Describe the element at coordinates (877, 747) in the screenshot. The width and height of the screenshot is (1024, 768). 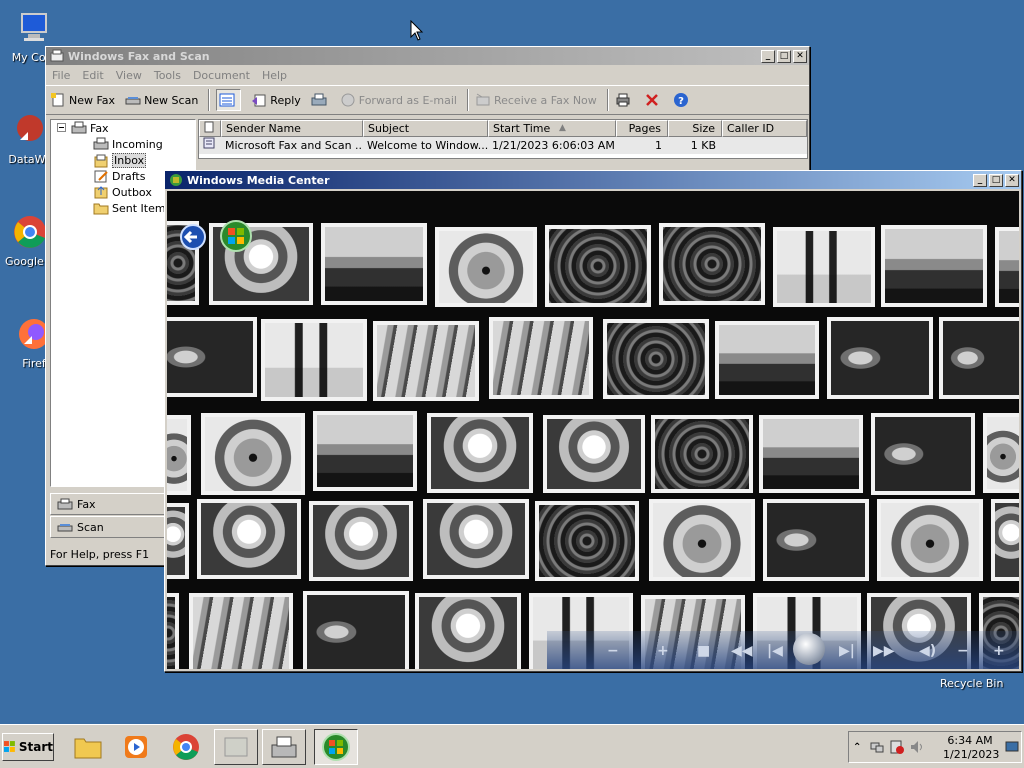
I see `network-icon` at that location.